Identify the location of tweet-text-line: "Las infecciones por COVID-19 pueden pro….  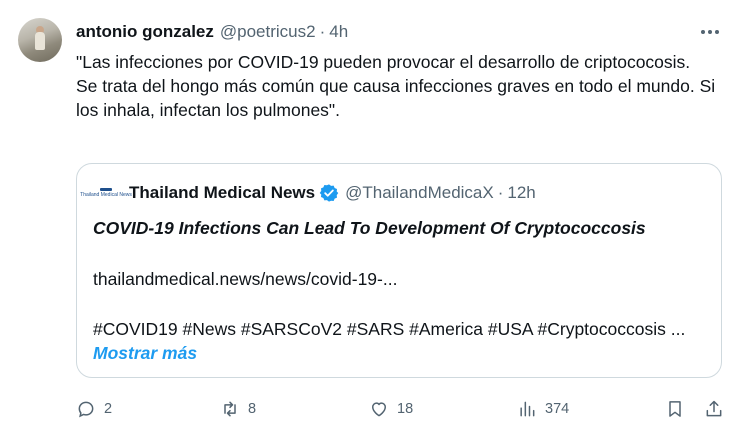
(383, 62).